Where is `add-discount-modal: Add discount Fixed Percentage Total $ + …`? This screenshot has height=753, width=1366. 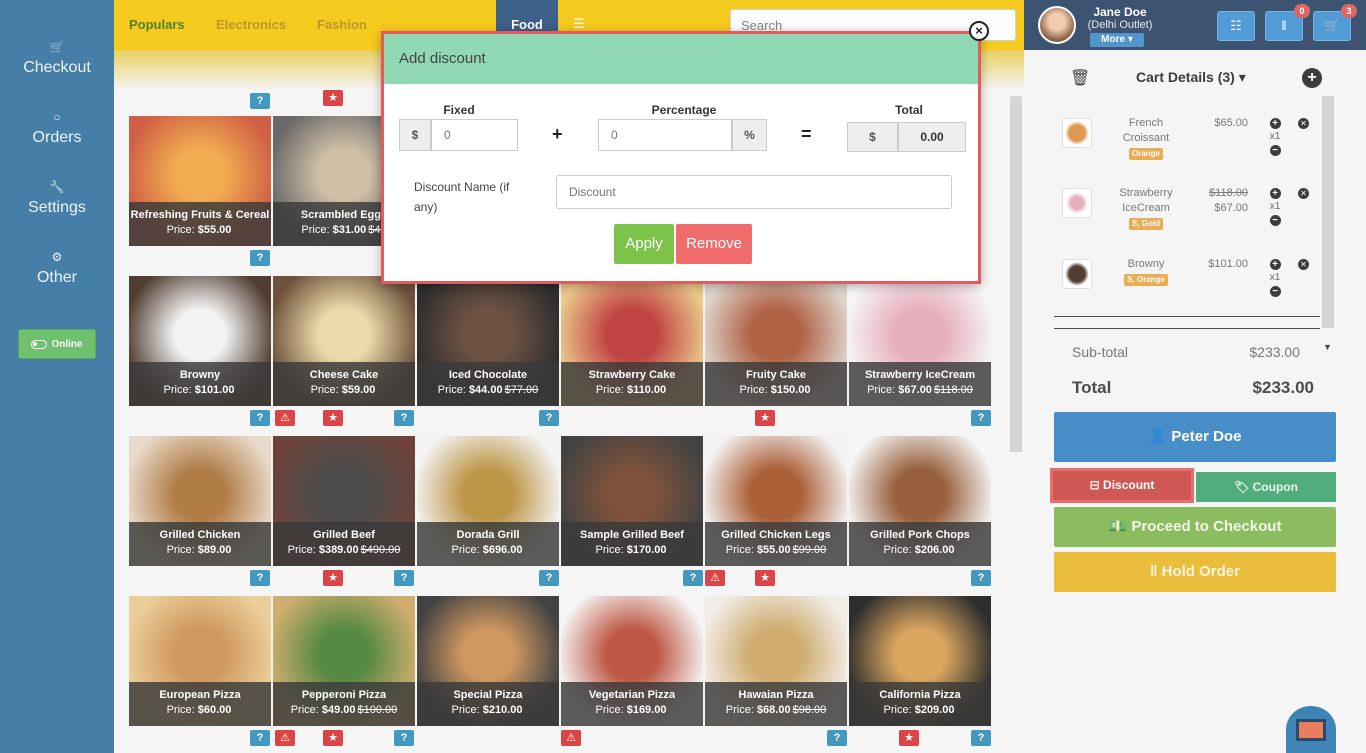 add-discount-modal: Add discount Fixed Percentage Total $ + … is located at coordinates (681, 157).